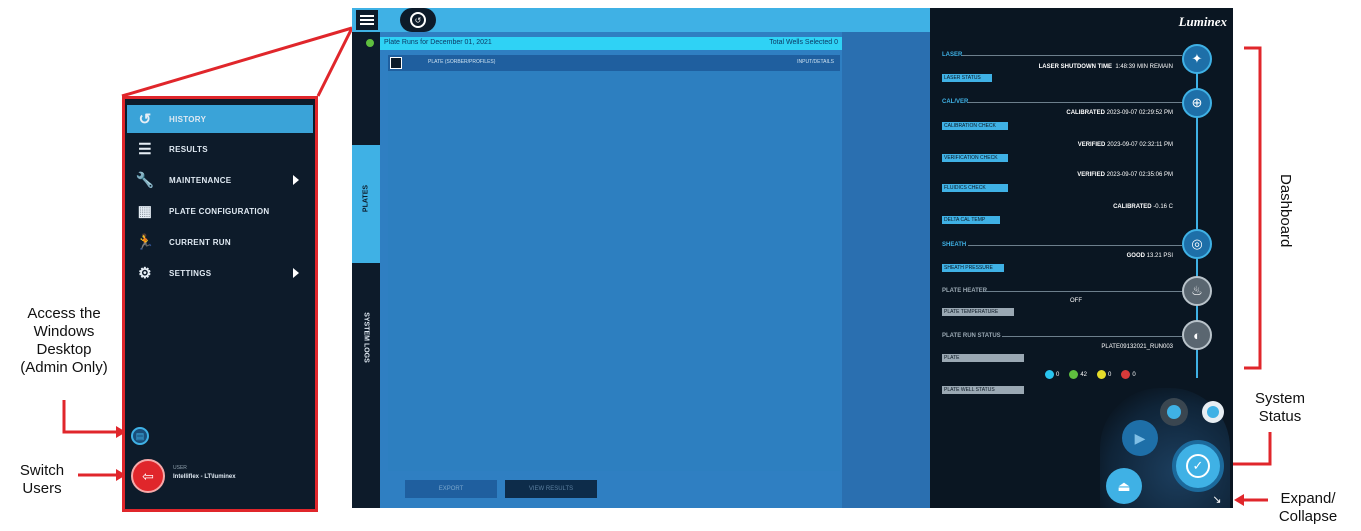 This screenshot has width=1361, height=531. I want to click on menu-item-settings: ⚙ SETTINGS, so click(220, 273).